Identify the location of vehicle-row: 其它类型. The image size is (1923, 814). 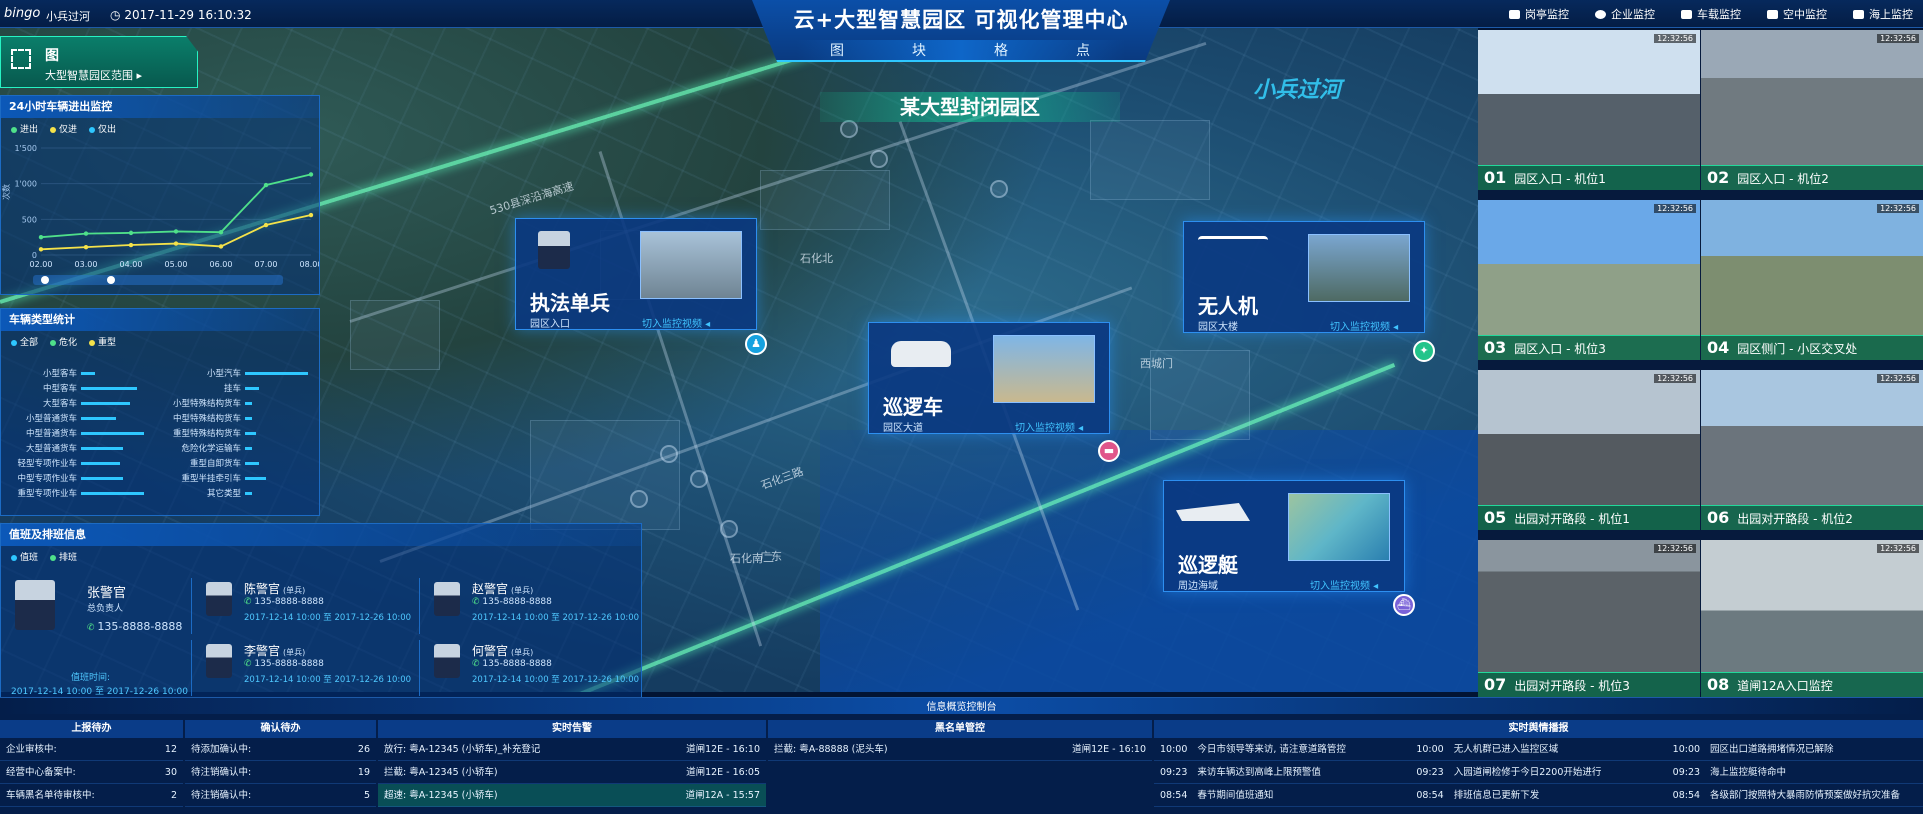
(236, 493).